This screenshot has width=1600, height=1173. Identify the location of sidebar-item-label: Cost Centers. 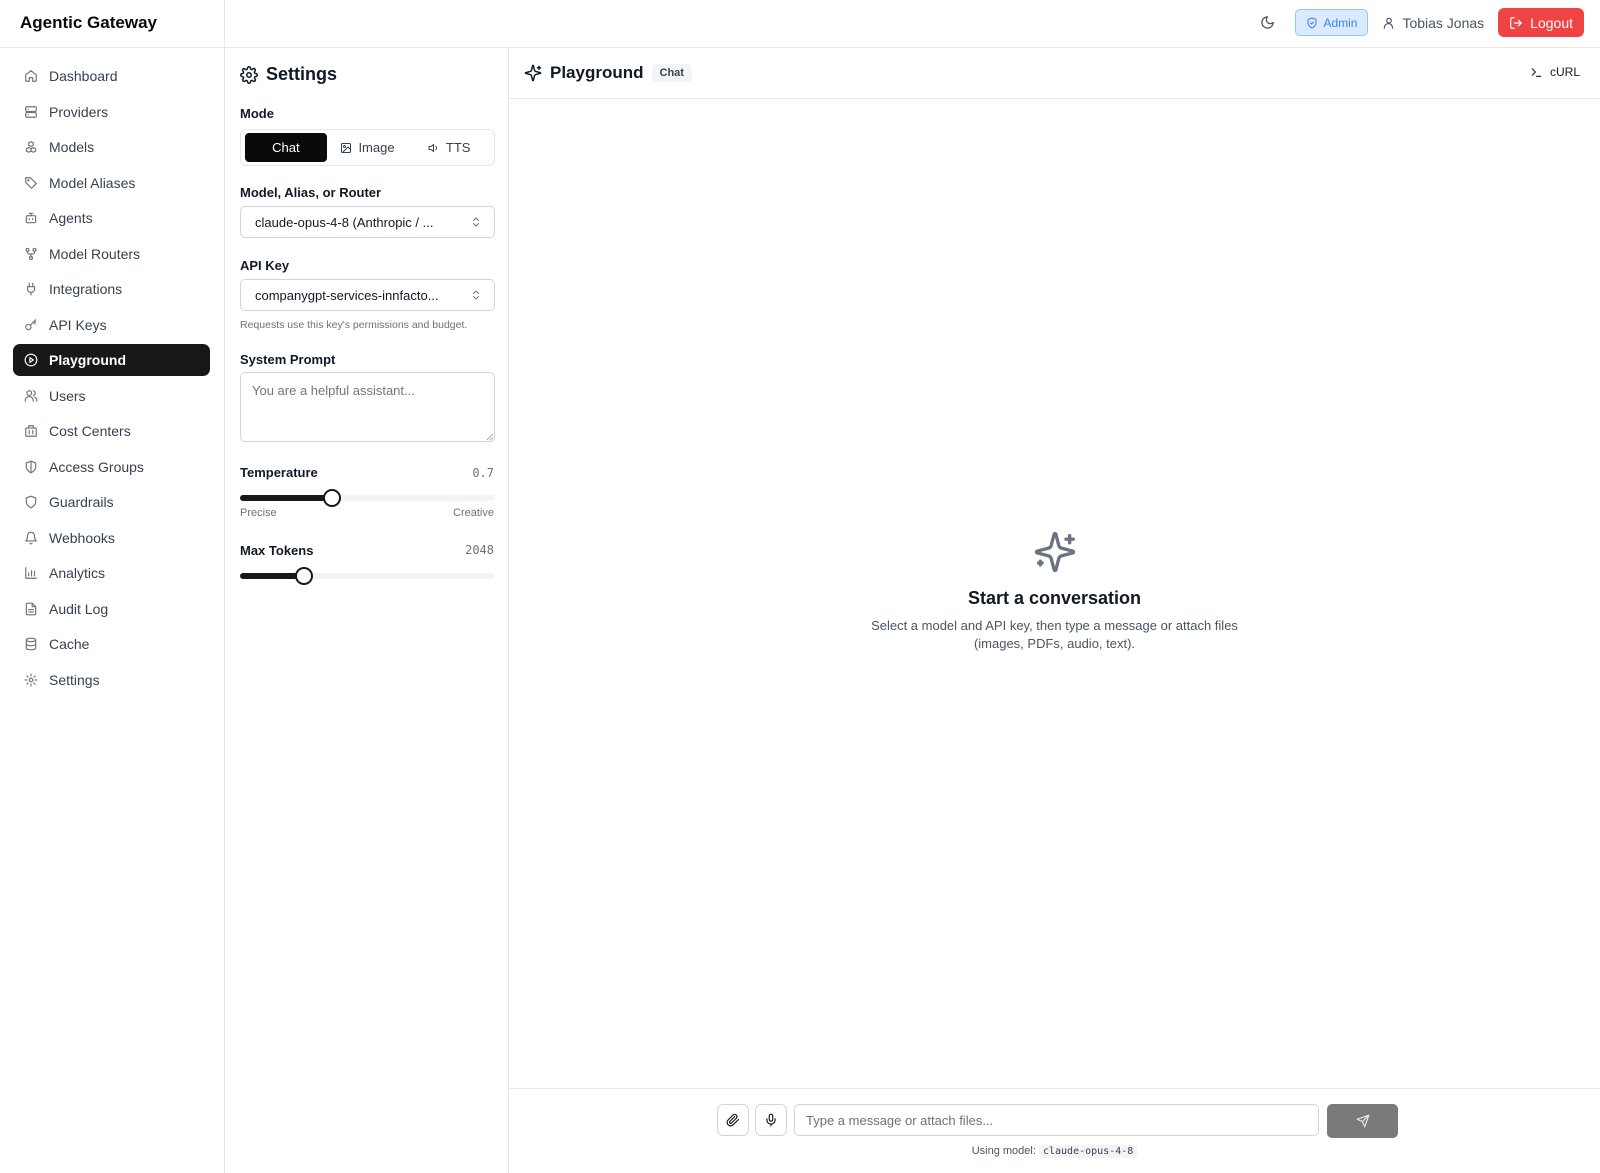
(90, 431).